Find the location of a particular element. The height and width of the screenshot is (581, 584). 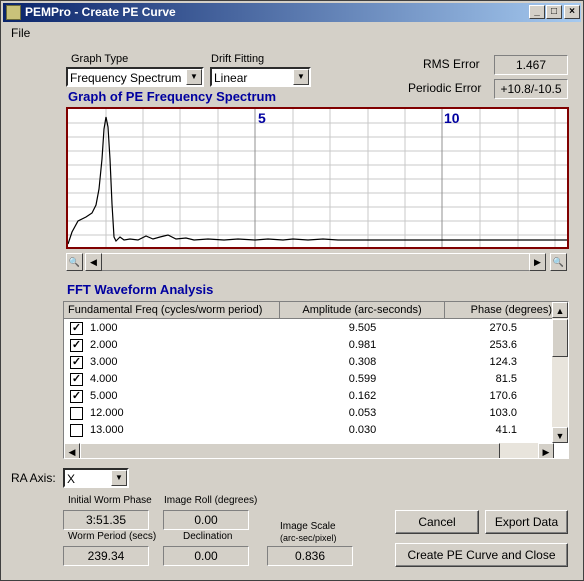

phase-cell: 81.5 is located at coordinates (506, 379).